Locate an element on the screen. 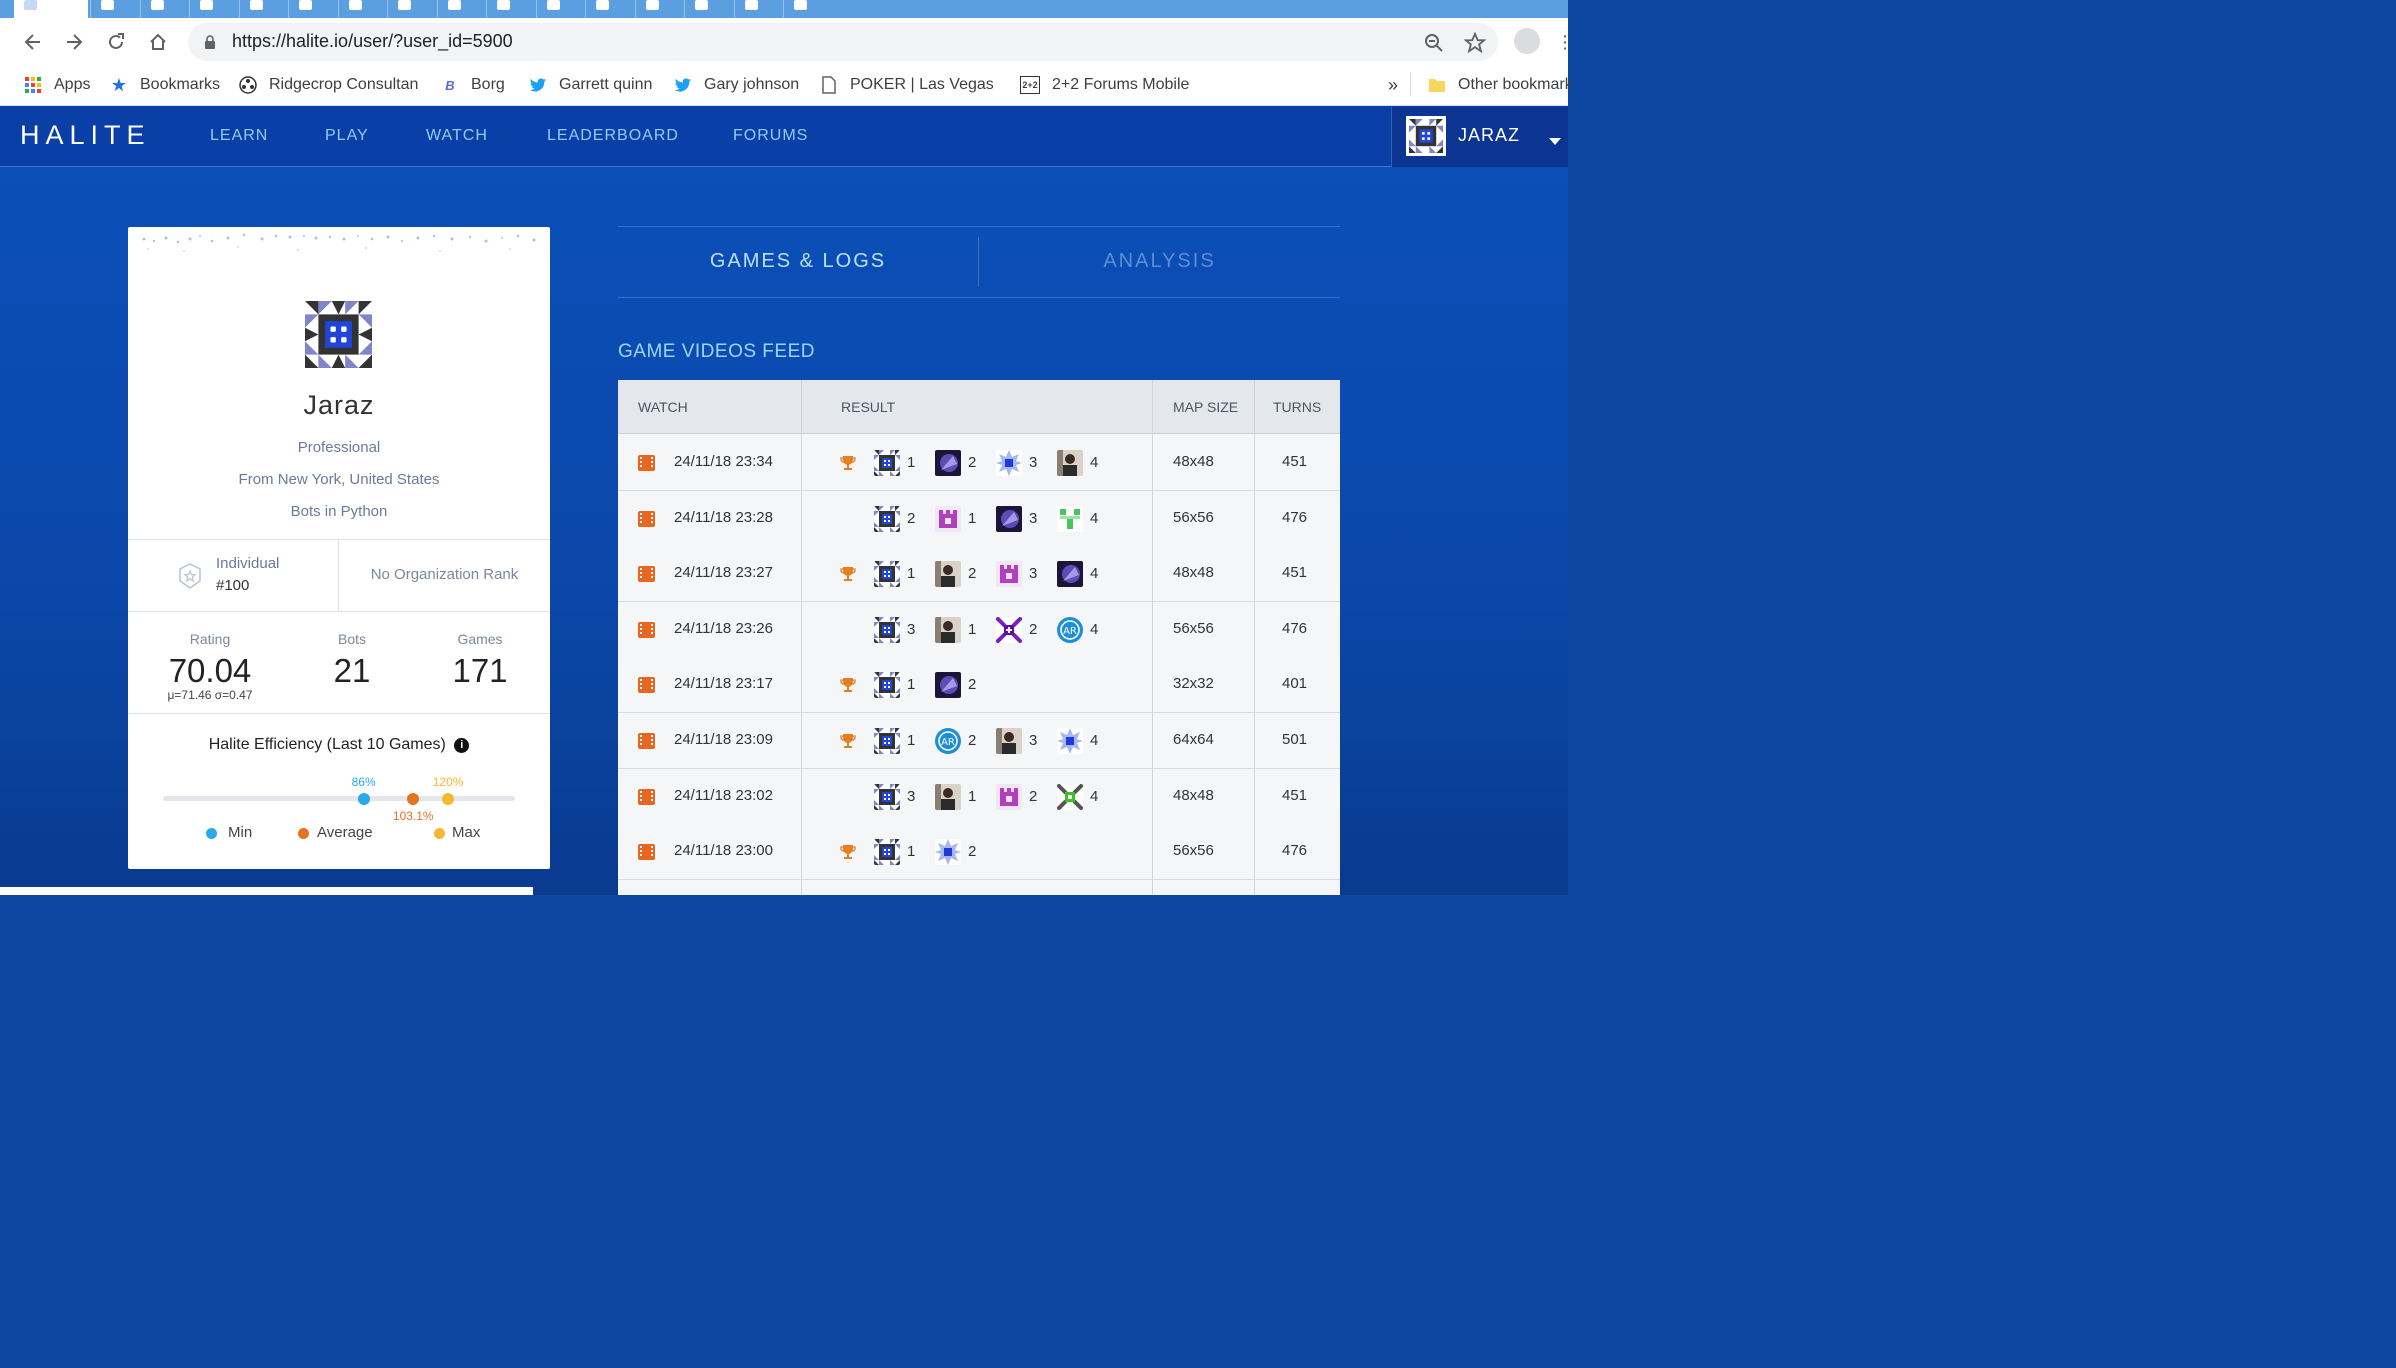 This screenshot has height=1368, width=2396. nav-leaderboard: LEADERBOARD is located at coordinates (613, 136).